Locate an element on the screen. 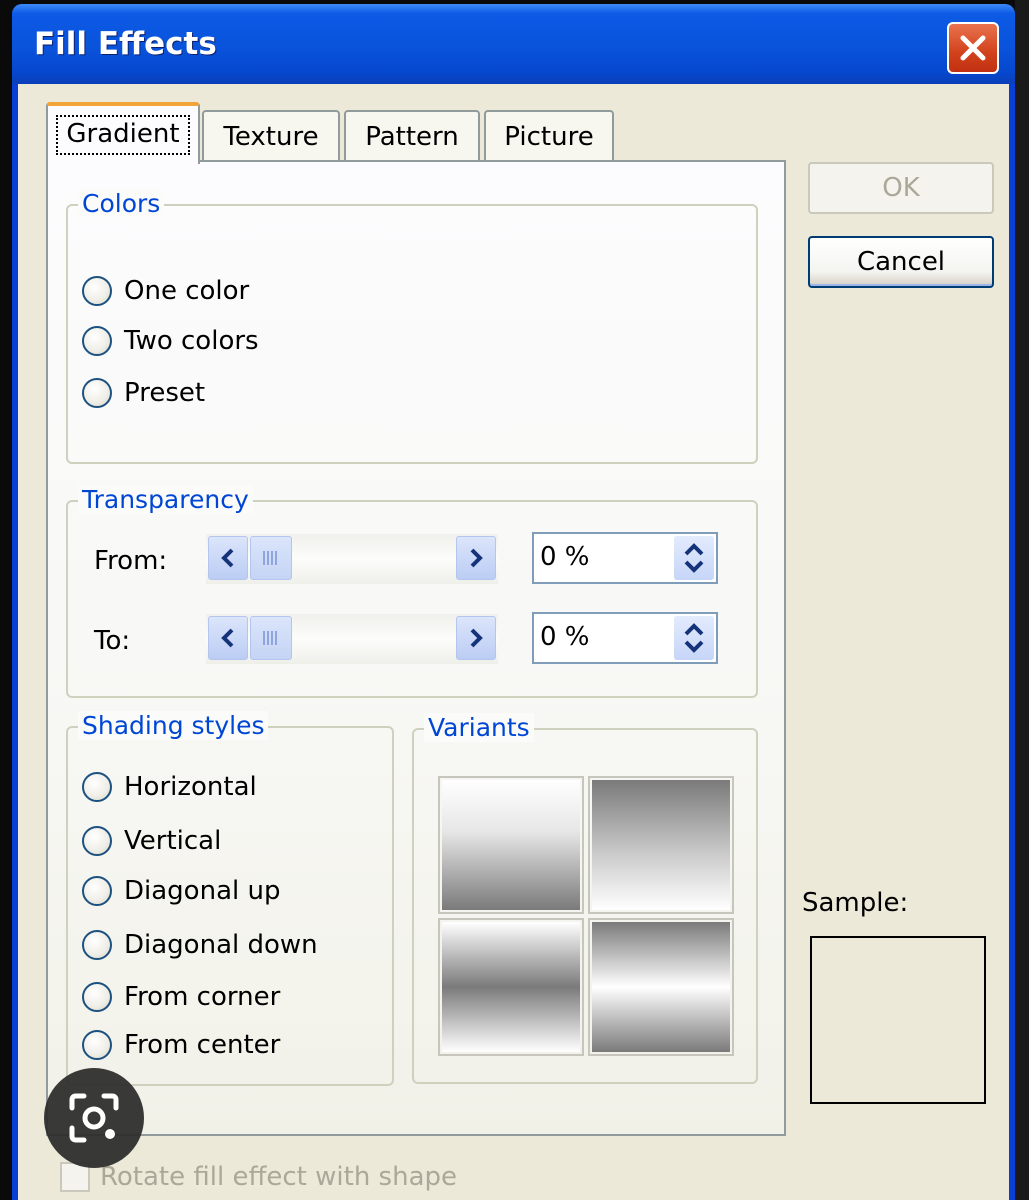  cancel-button: Cancel is located at coordinates (901, 262).